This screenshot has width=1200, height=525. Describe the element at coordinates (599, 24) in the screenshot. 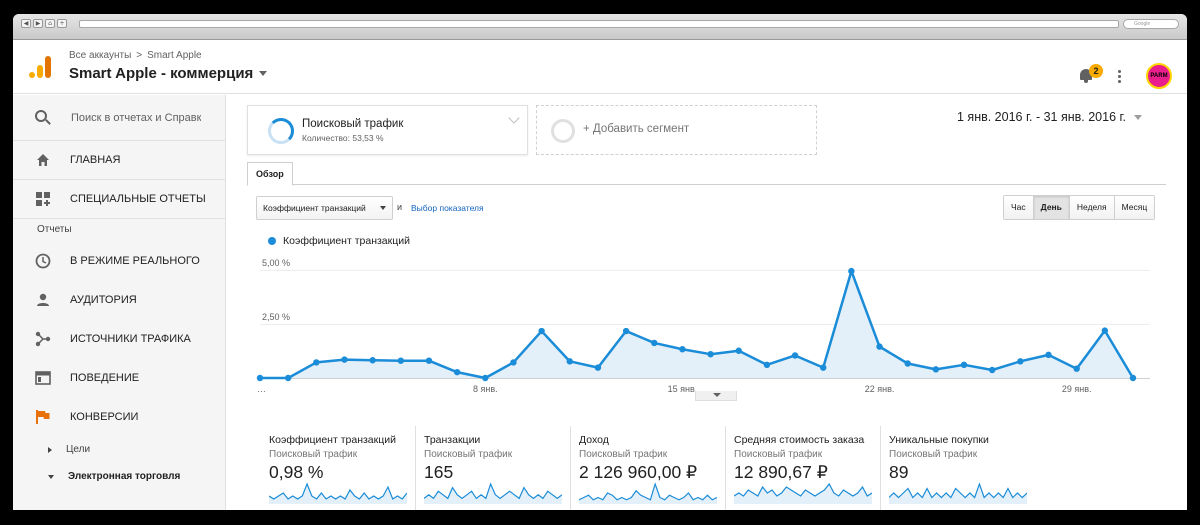

I see `url-bar` at that location.